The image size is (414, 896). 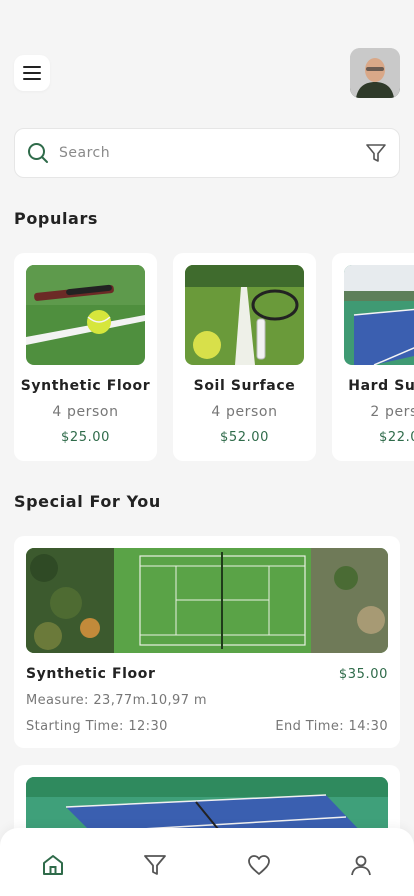 I want to click on popular-price: $22.00, so click(x=396, y=437).